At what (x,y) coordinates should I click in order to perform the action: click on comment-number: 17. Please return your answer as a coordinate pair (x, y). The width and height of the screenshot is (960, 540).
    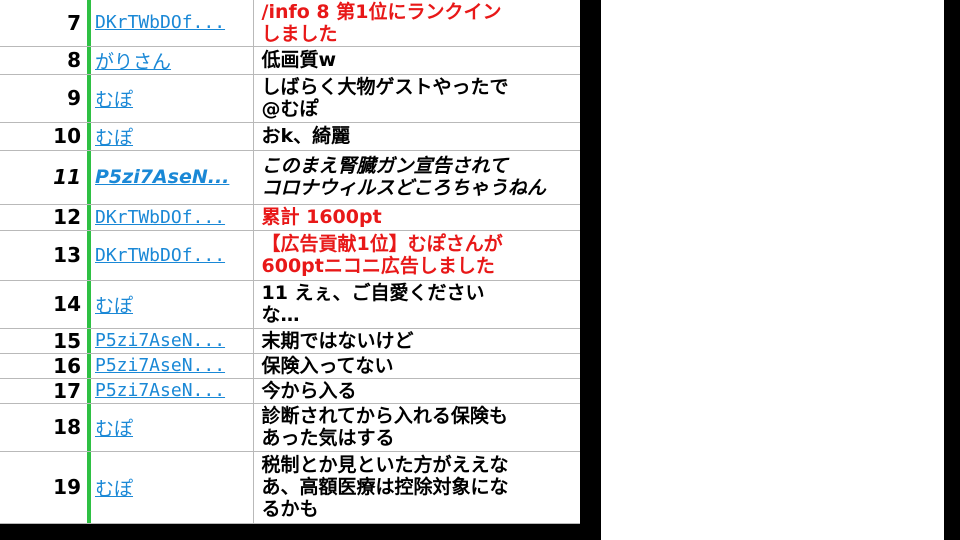
    Looking at the image, I should click on (43, 391).